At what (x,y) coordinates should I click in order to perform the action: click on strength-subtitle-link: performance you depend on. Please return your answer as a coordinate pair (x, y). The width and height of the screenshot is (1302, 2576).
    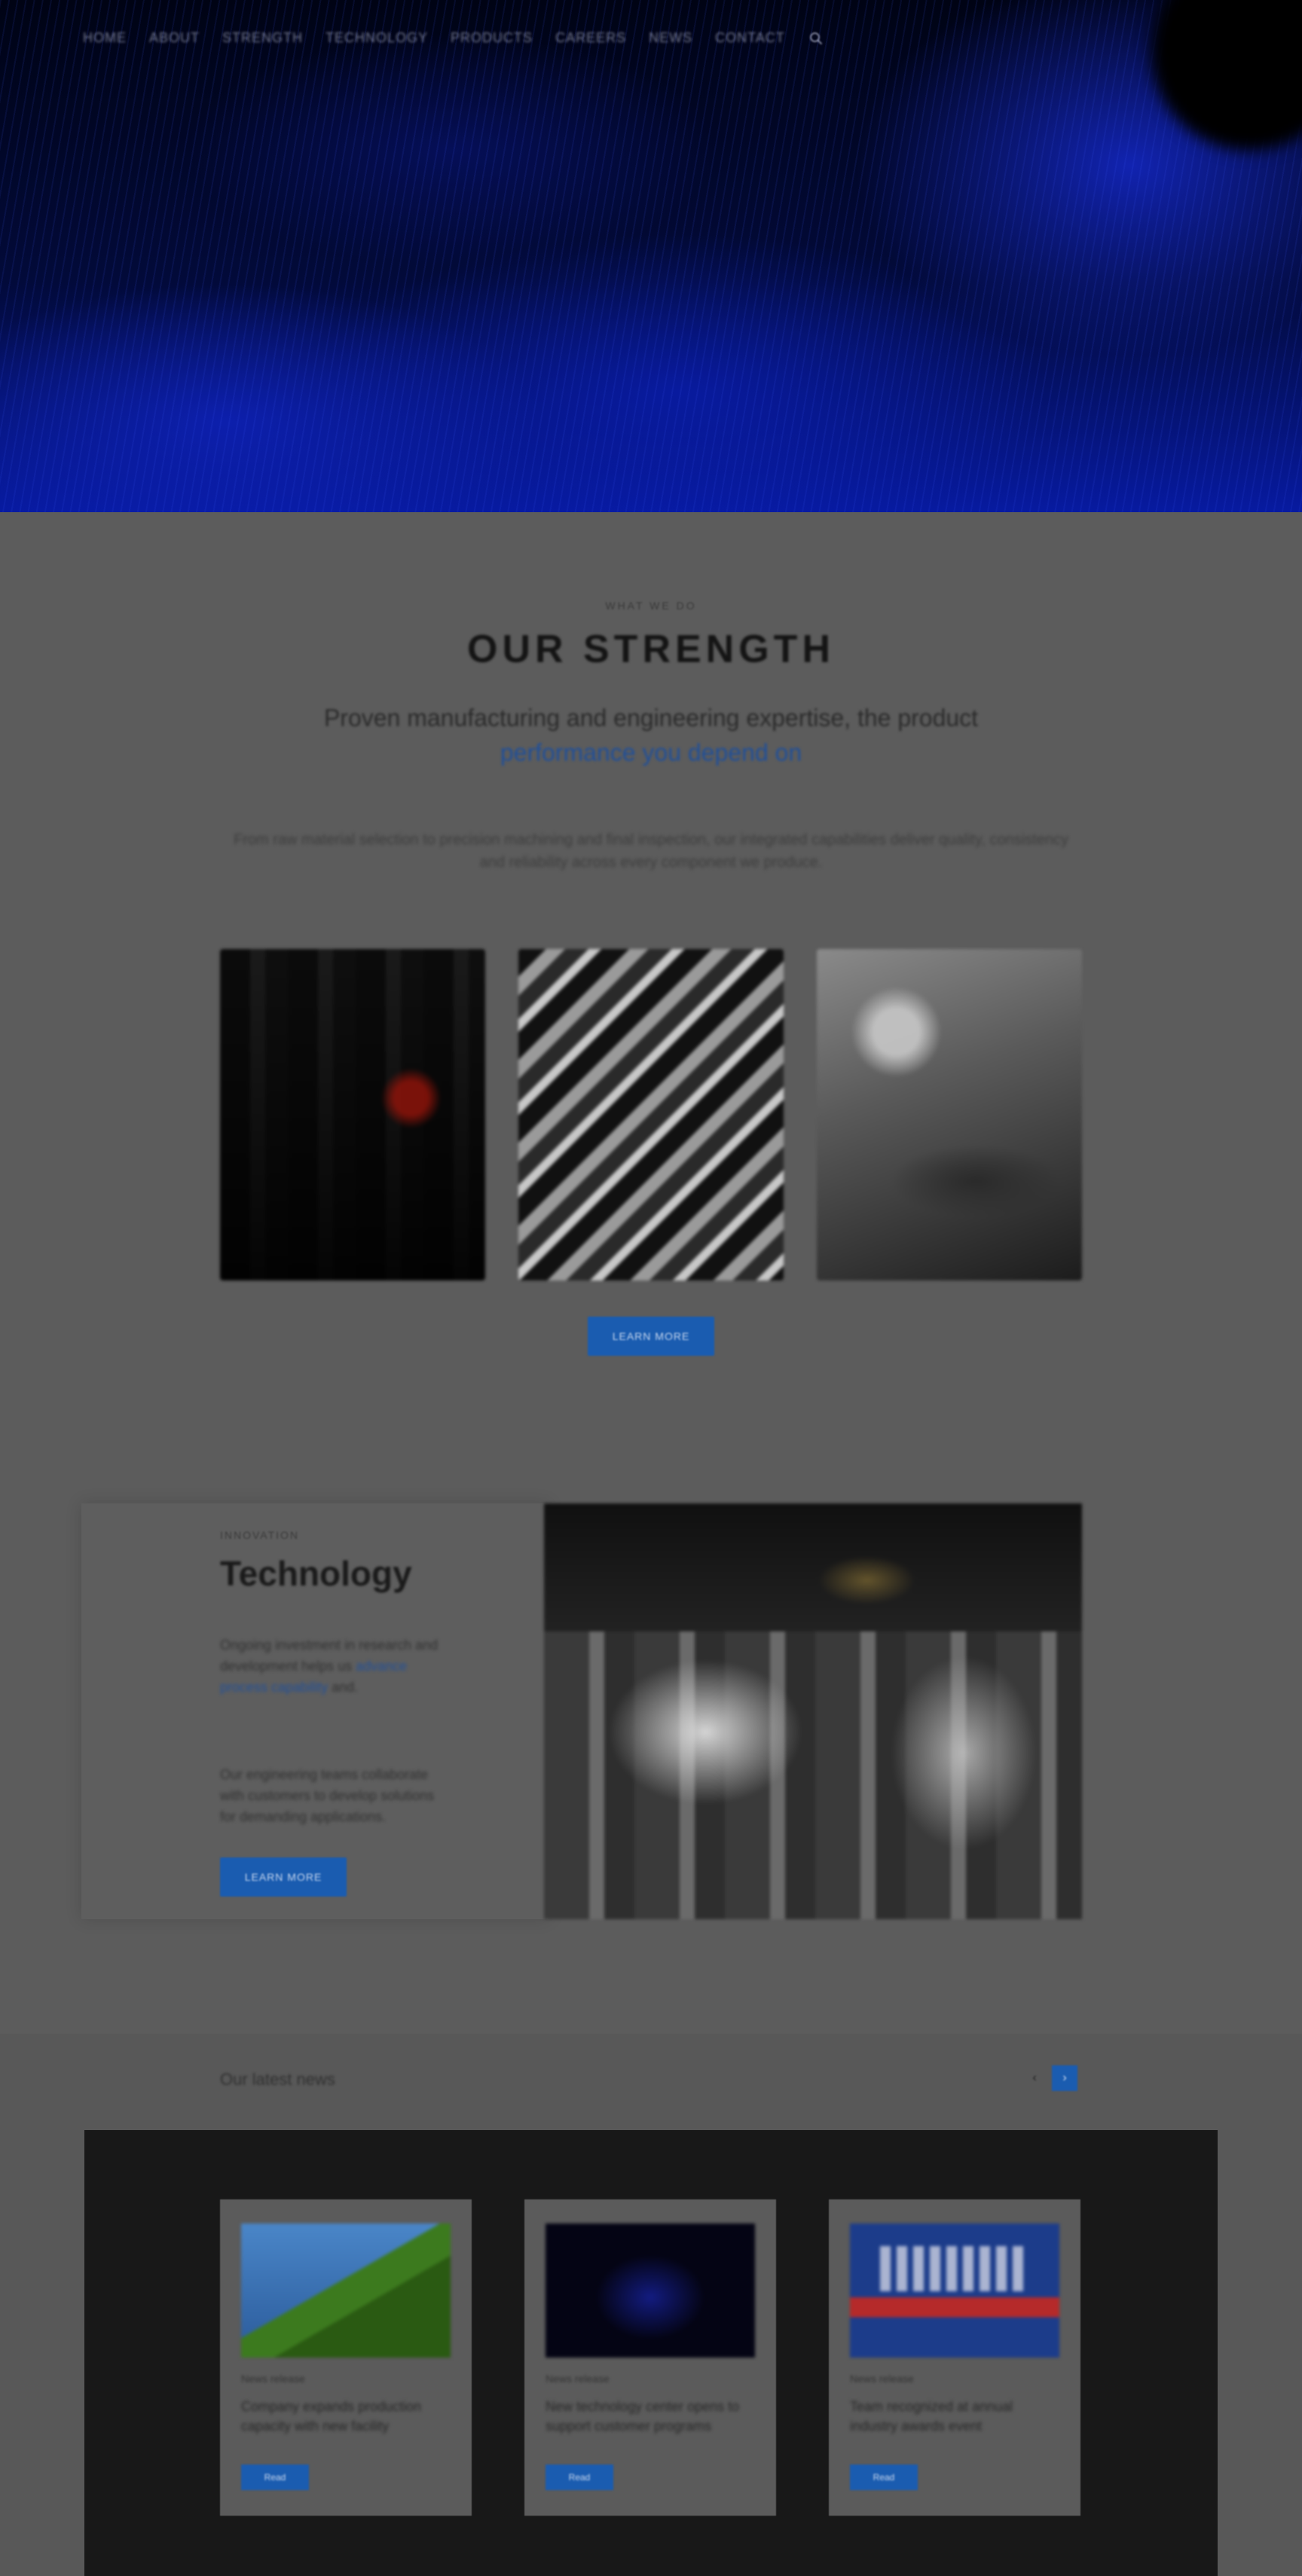
    Looking at the image, I should click on (651, 753).